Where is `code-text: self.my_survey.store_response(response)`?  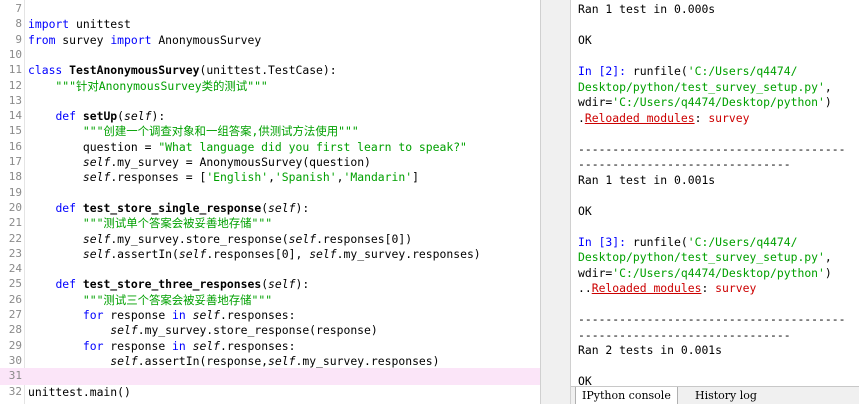
code-text: self.my_survey.store_response(response) is located at coordinates (244, 330).